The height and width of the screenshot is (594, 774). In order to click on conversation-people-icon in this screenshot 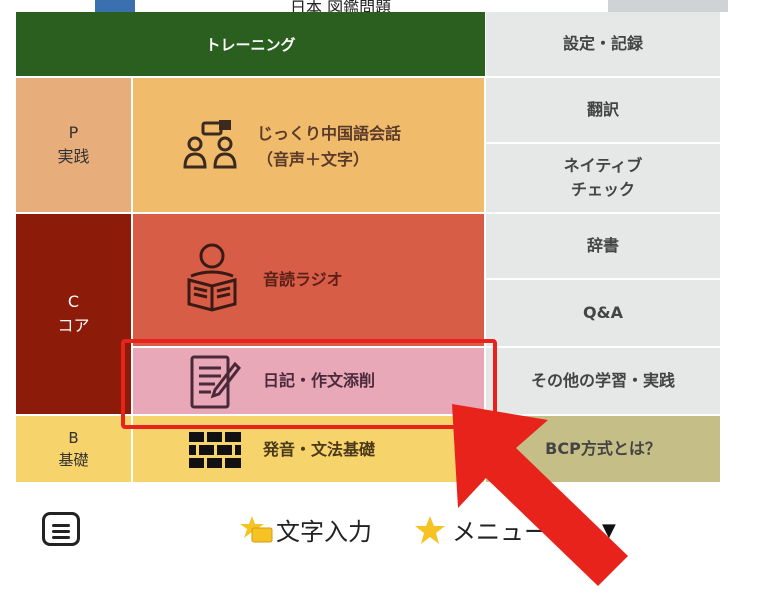, I will do `click(210, 144)`.